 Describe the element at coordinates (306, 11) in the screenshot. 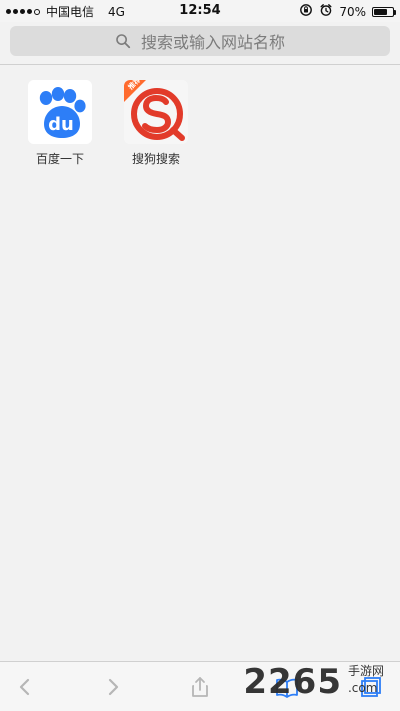

I see `rotation-lock-icon` at that location.